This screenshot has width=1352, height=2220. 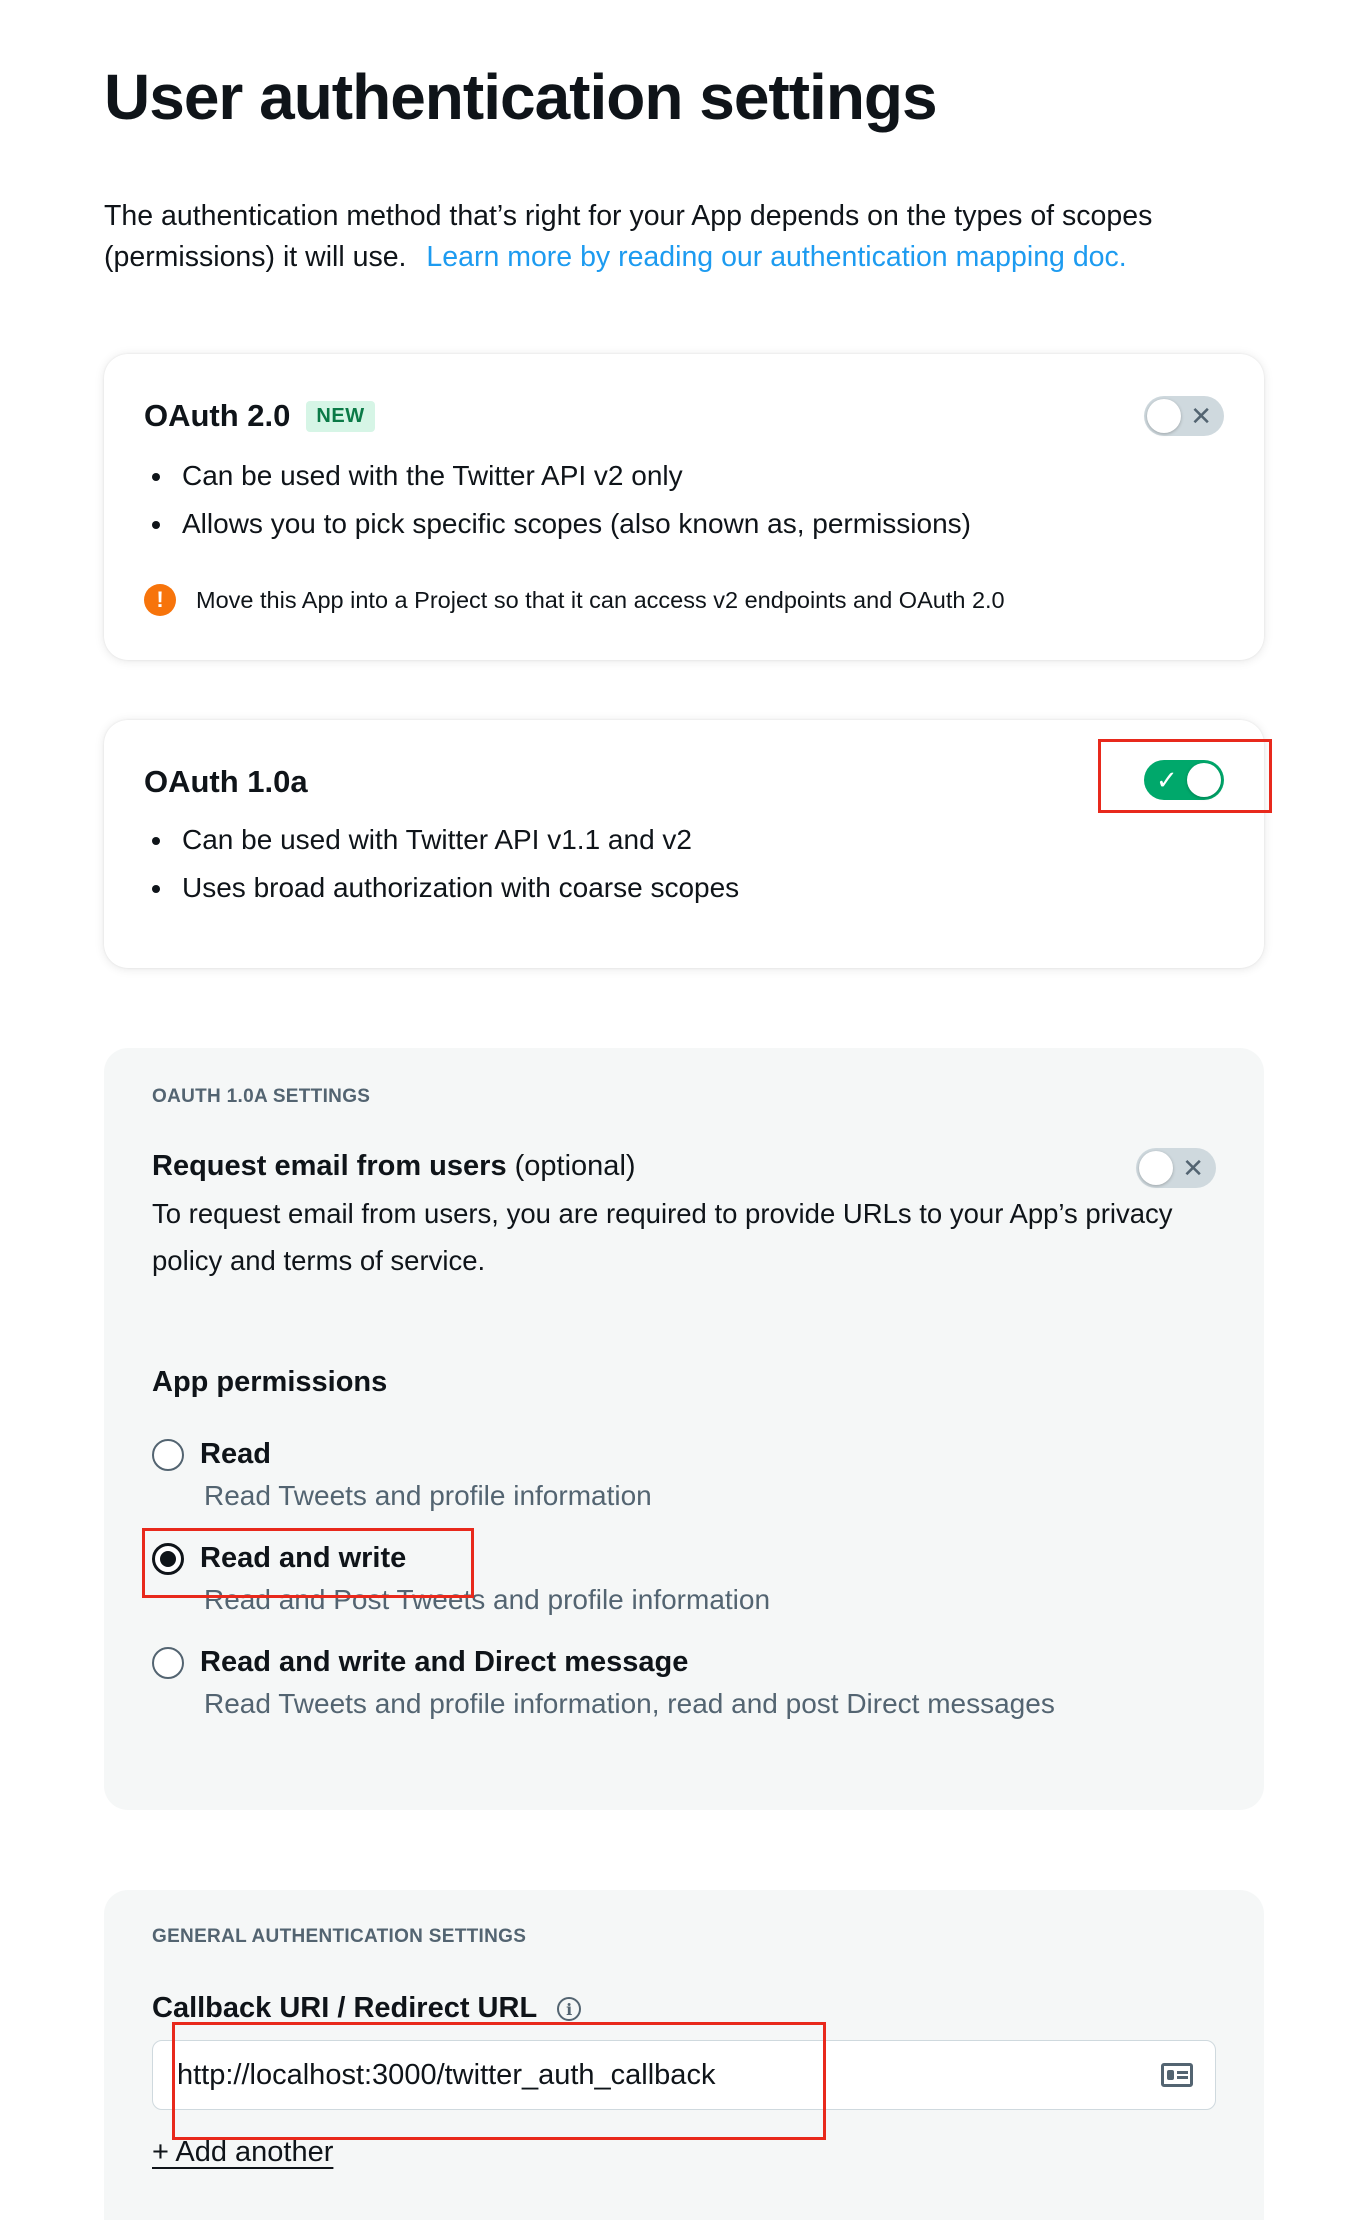 What do you see at coordinates (560, 476) in the screenshot?
I see `list-item: Can be used with the Twitter API v2 only` at bounding box center [560, 476].